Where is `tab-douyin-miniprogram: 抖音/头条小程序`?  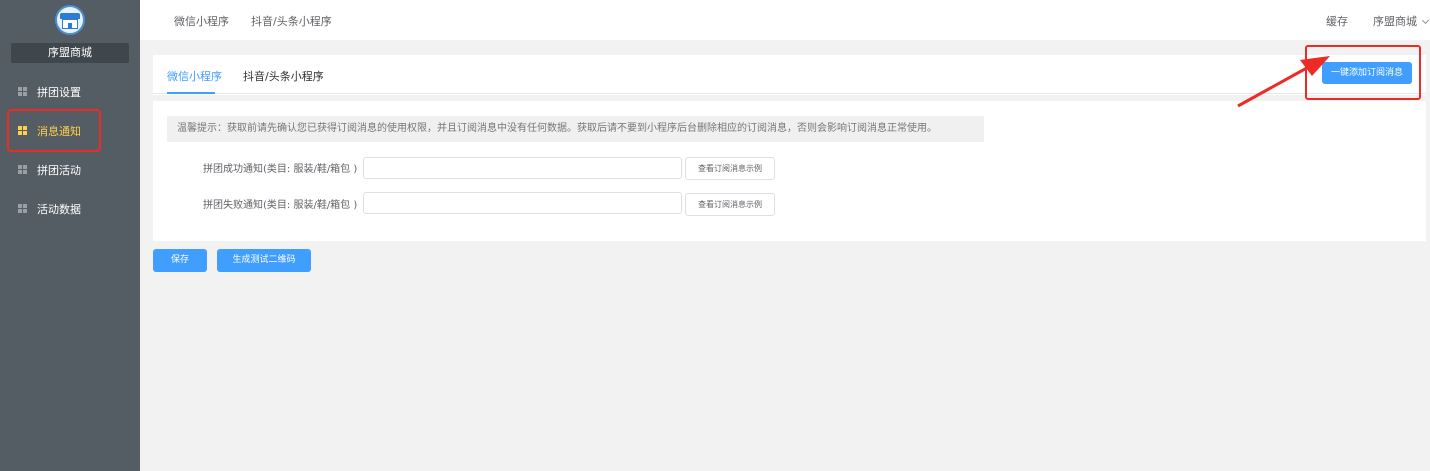 tab-douyin-miniprogram: 抖音/头条小程序 is located at coordinates (283, 76).